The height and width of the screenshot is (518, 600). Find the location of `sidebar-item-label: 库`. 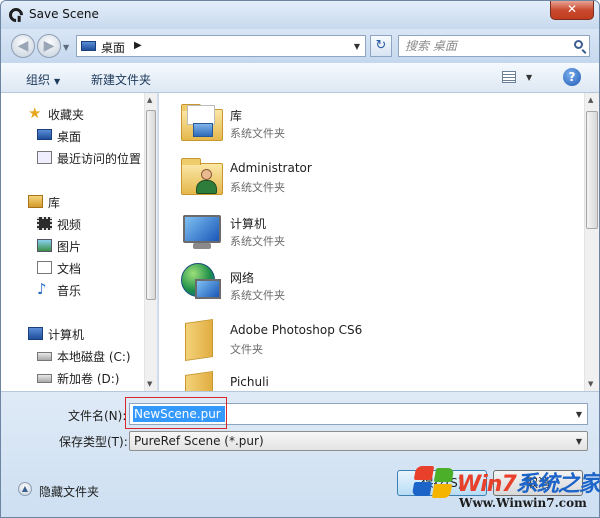

sidebar-item-label: 库 is located at coordinates (54, 203).